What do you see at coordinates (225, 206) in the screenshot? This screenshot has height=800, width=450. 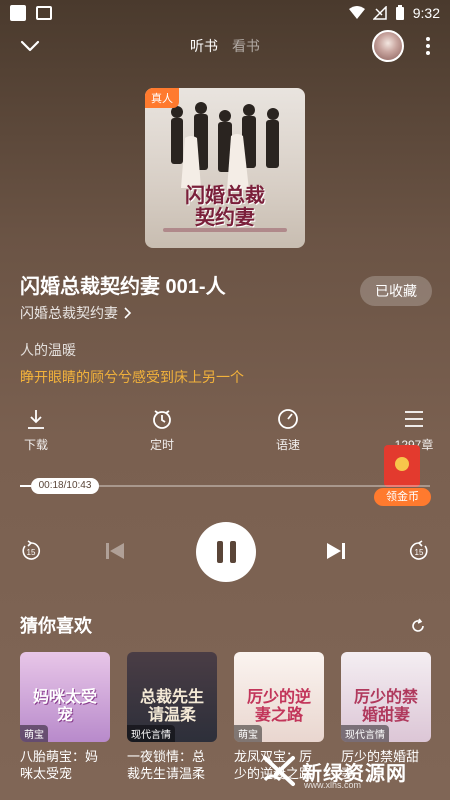 I see `cover-title: 闪婚总裁 契约妻` at bounding box center [225, 206].